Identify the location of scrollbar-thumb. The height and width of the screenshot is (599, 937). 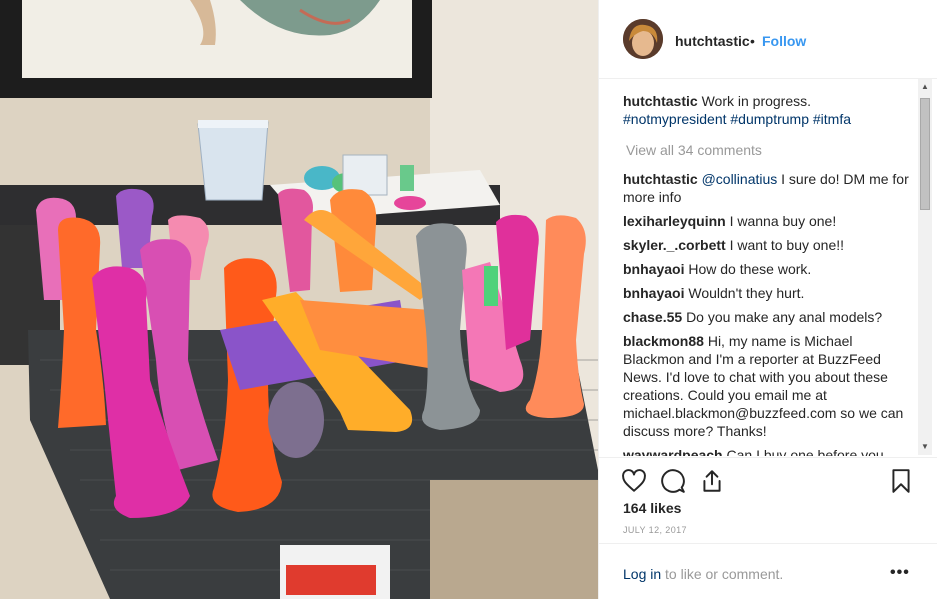
(925, 154).